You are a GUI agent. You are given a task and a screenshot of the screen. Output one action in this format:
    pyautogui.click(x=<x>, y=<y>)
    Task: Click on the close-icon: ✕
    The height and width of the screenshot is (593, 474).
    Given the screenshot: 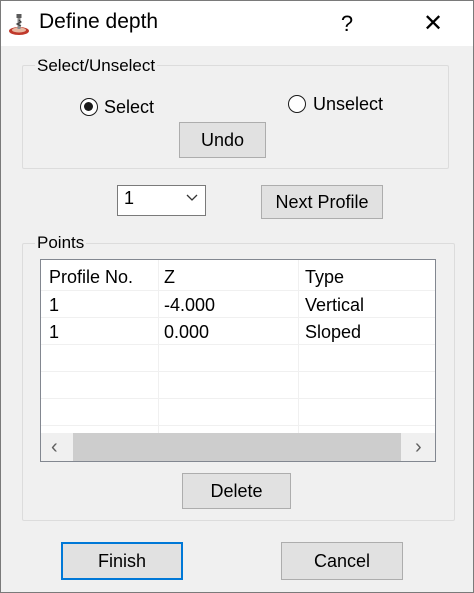 What is the action you would take?
    pyautogui.click(x=433, y=23)
    